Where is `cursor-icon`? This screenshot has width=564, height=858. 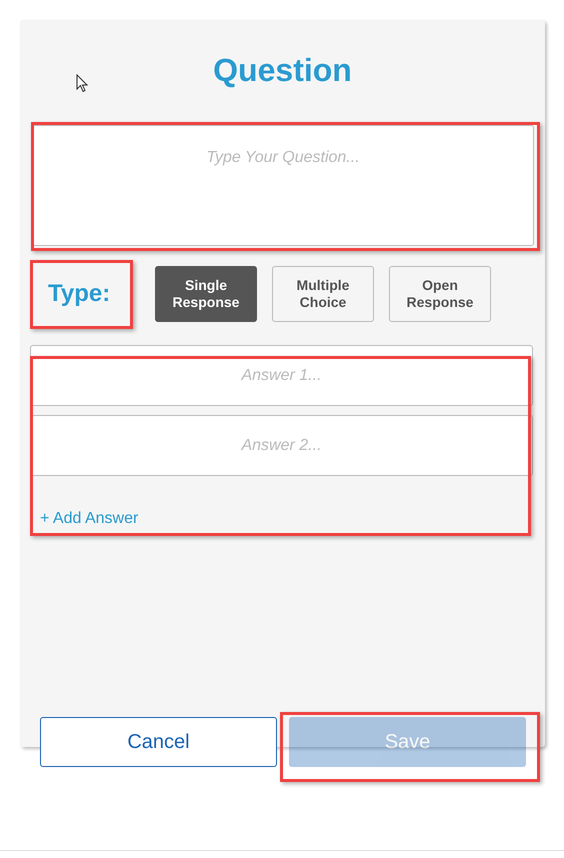
cursor-icon is located at coordinates (82, 83).